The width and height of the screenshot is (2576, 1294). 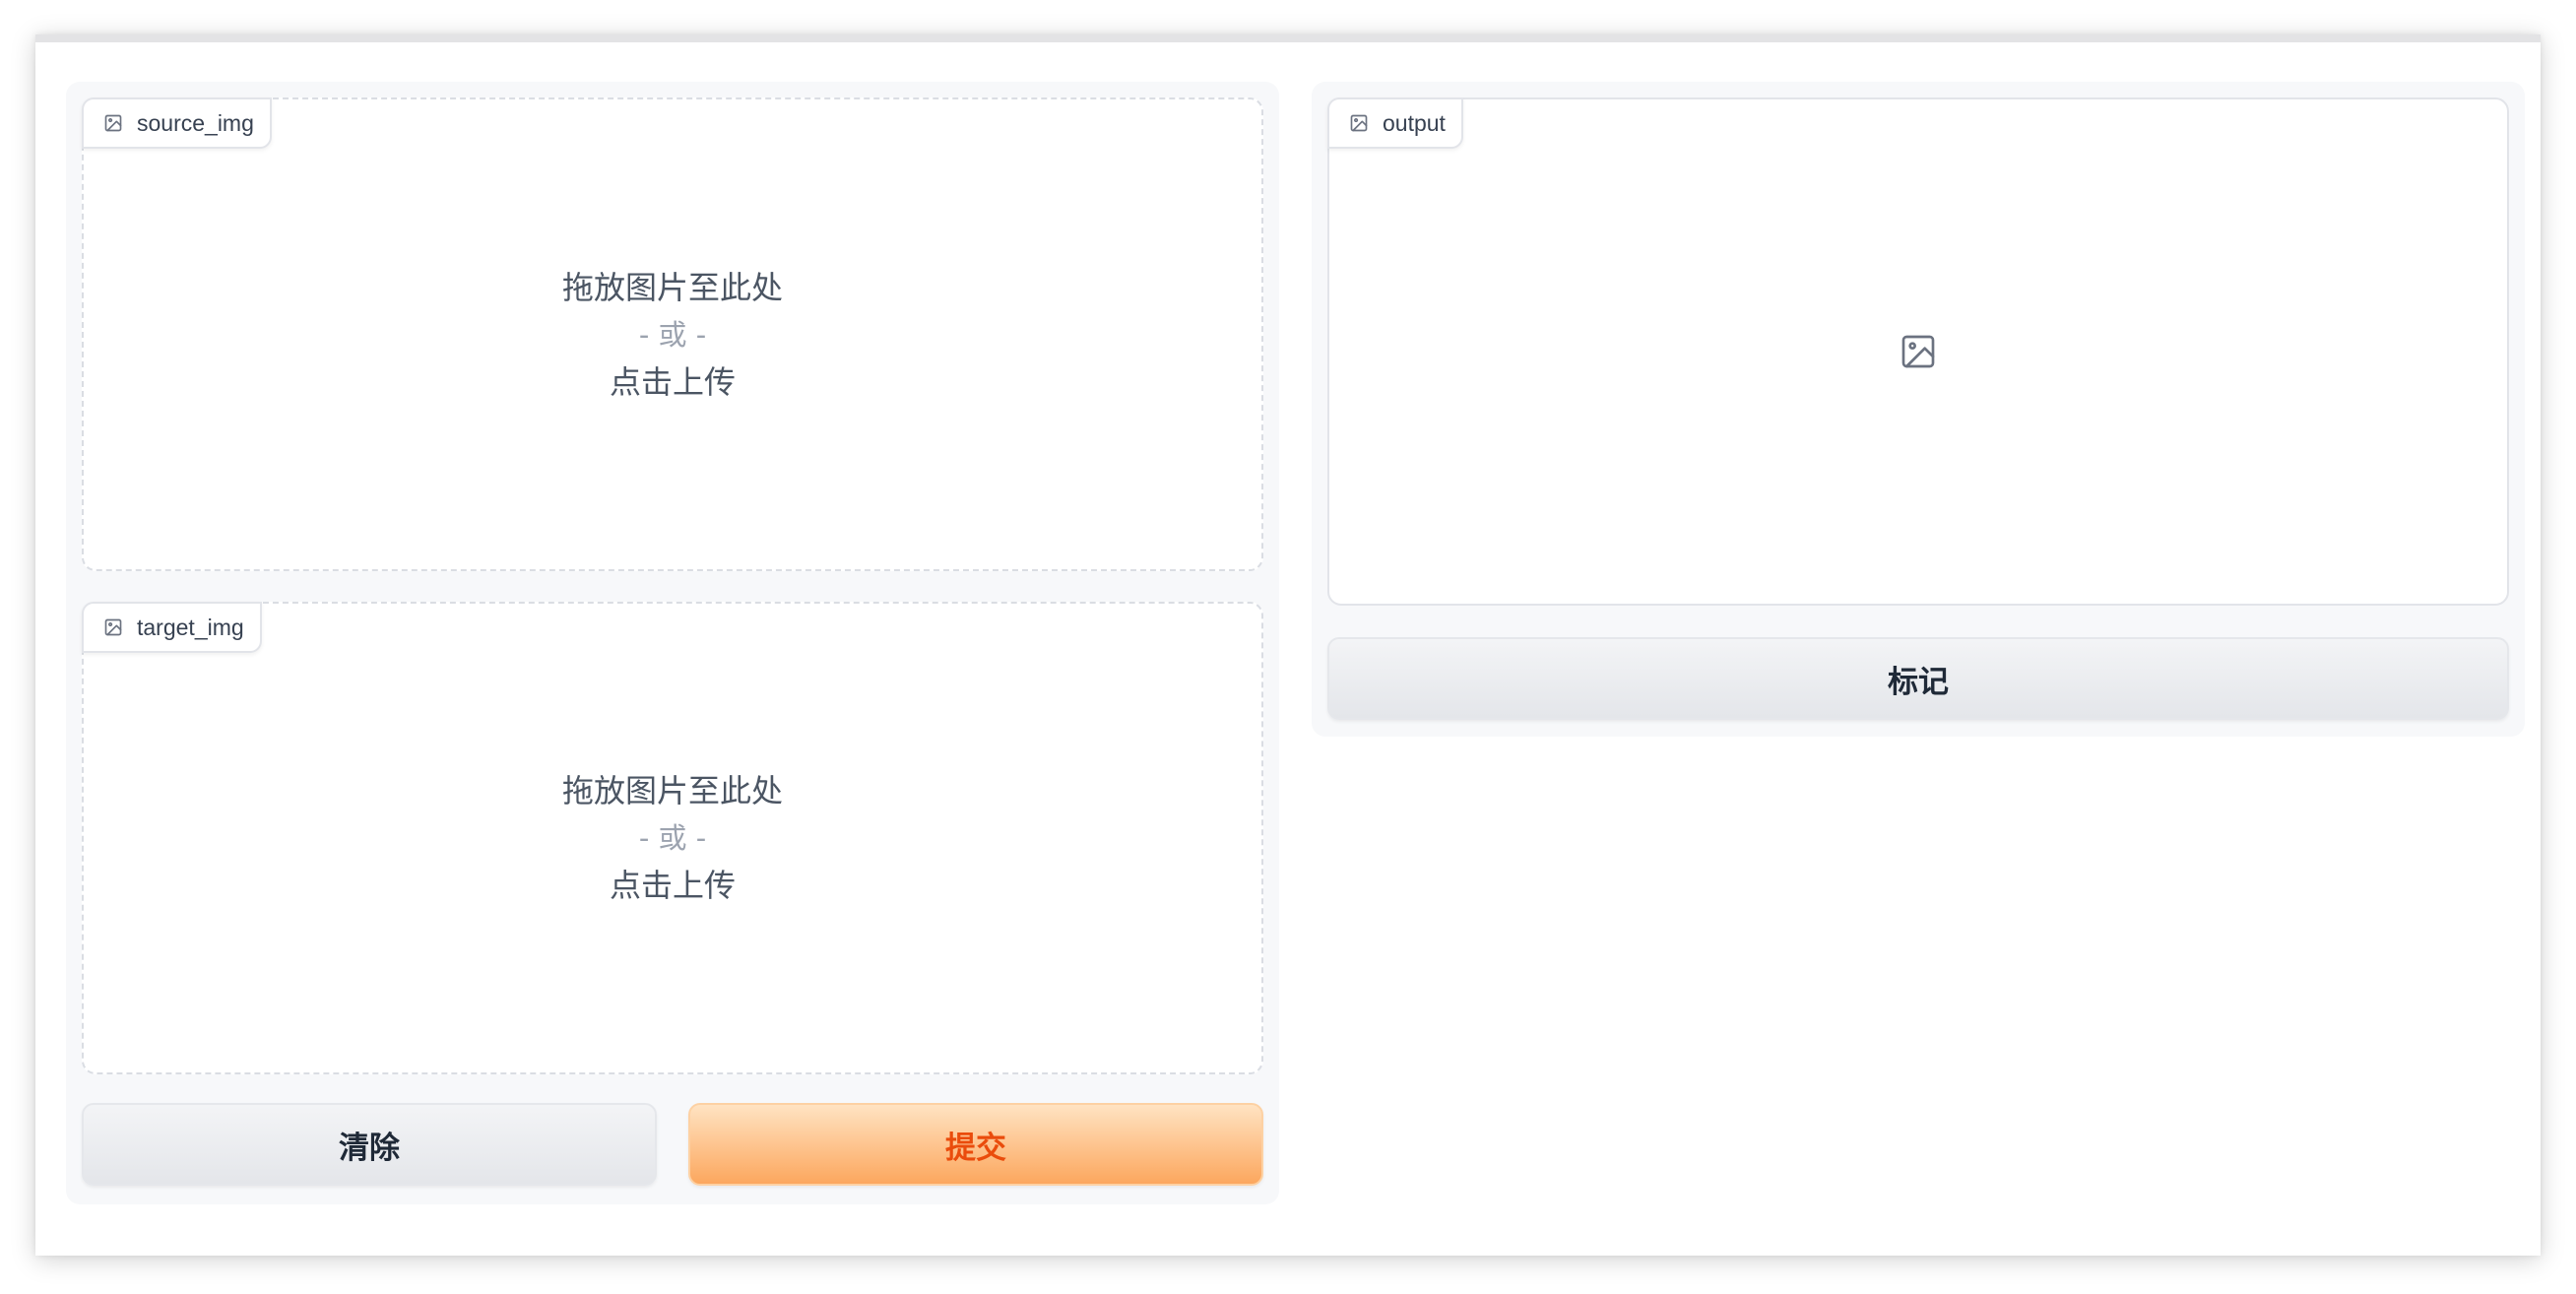 What do you see at coordinates (1918, 678) in the screenshot?
I see `mark-button: 标记` at bounding box center [1918, 678].